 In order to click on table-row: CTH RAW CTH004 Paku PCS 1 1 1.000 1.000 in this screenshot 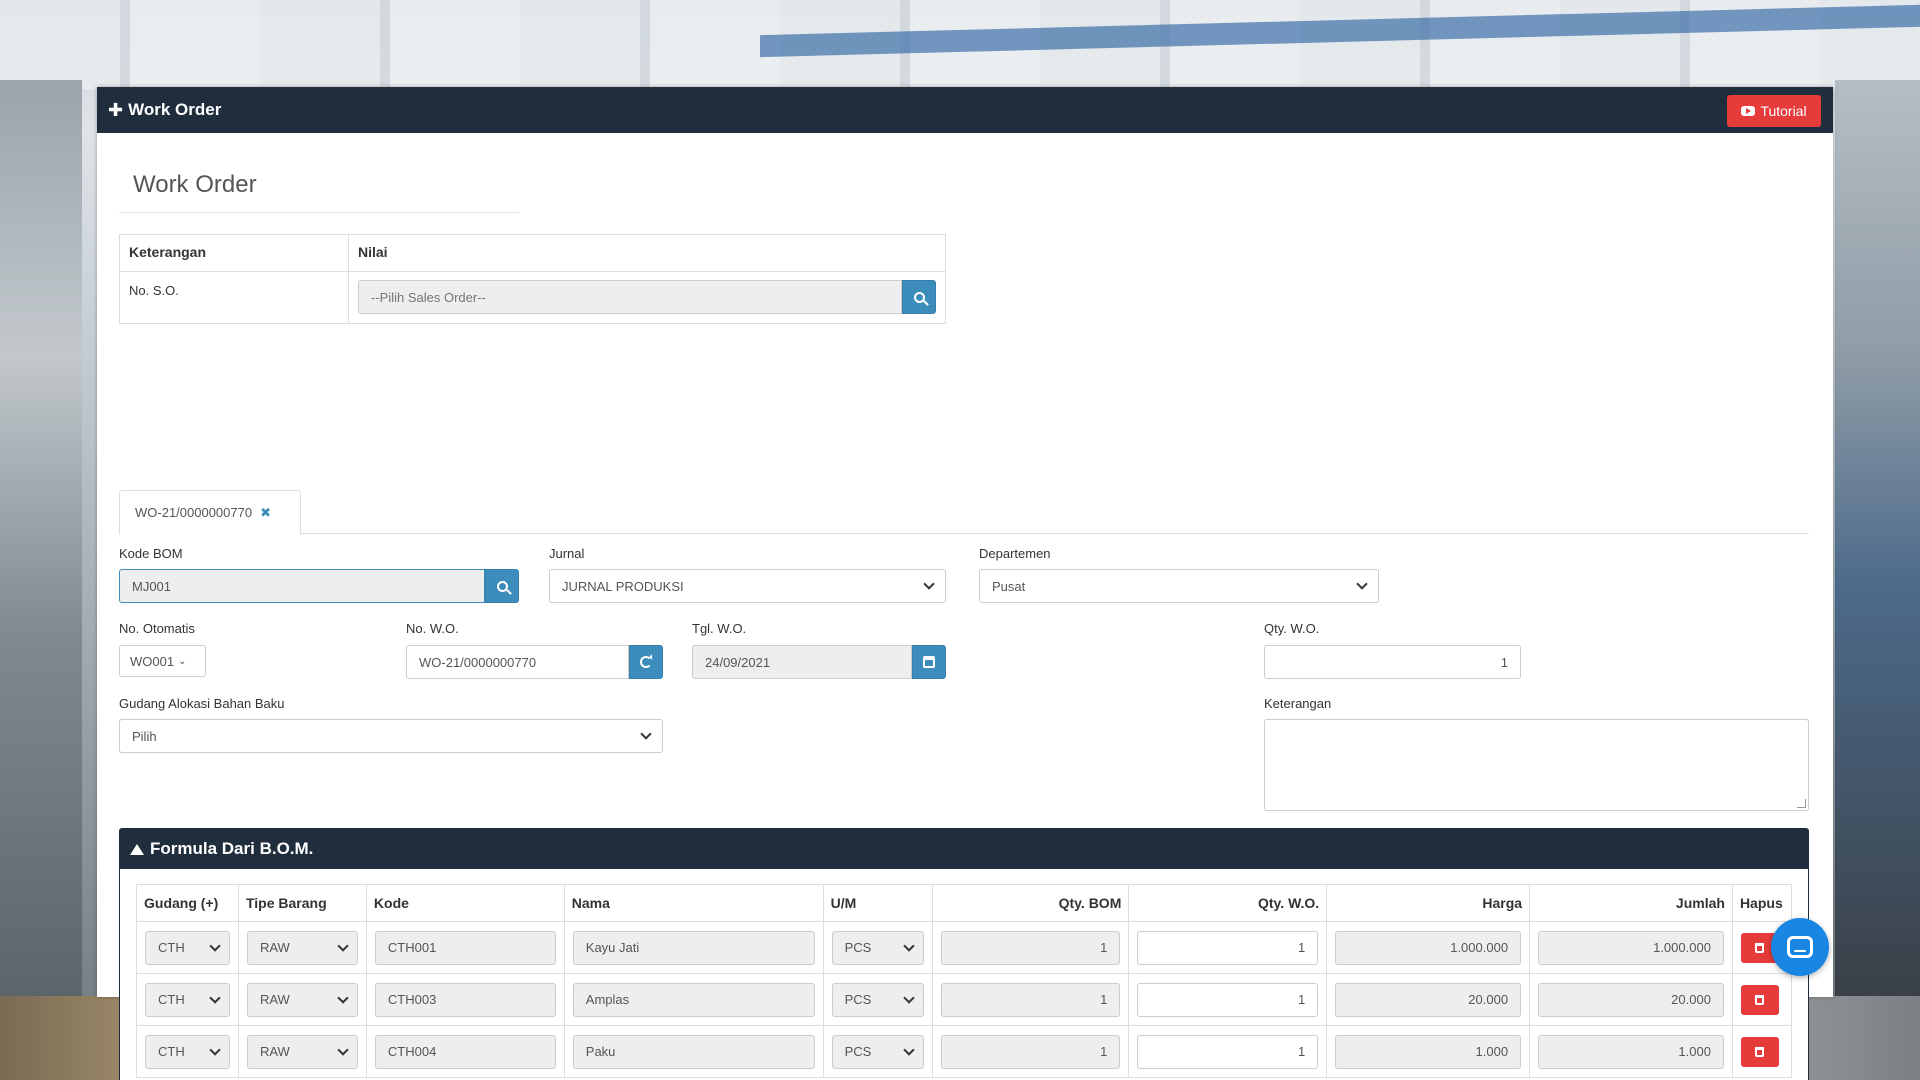, I will do `click(964, 1051)`.